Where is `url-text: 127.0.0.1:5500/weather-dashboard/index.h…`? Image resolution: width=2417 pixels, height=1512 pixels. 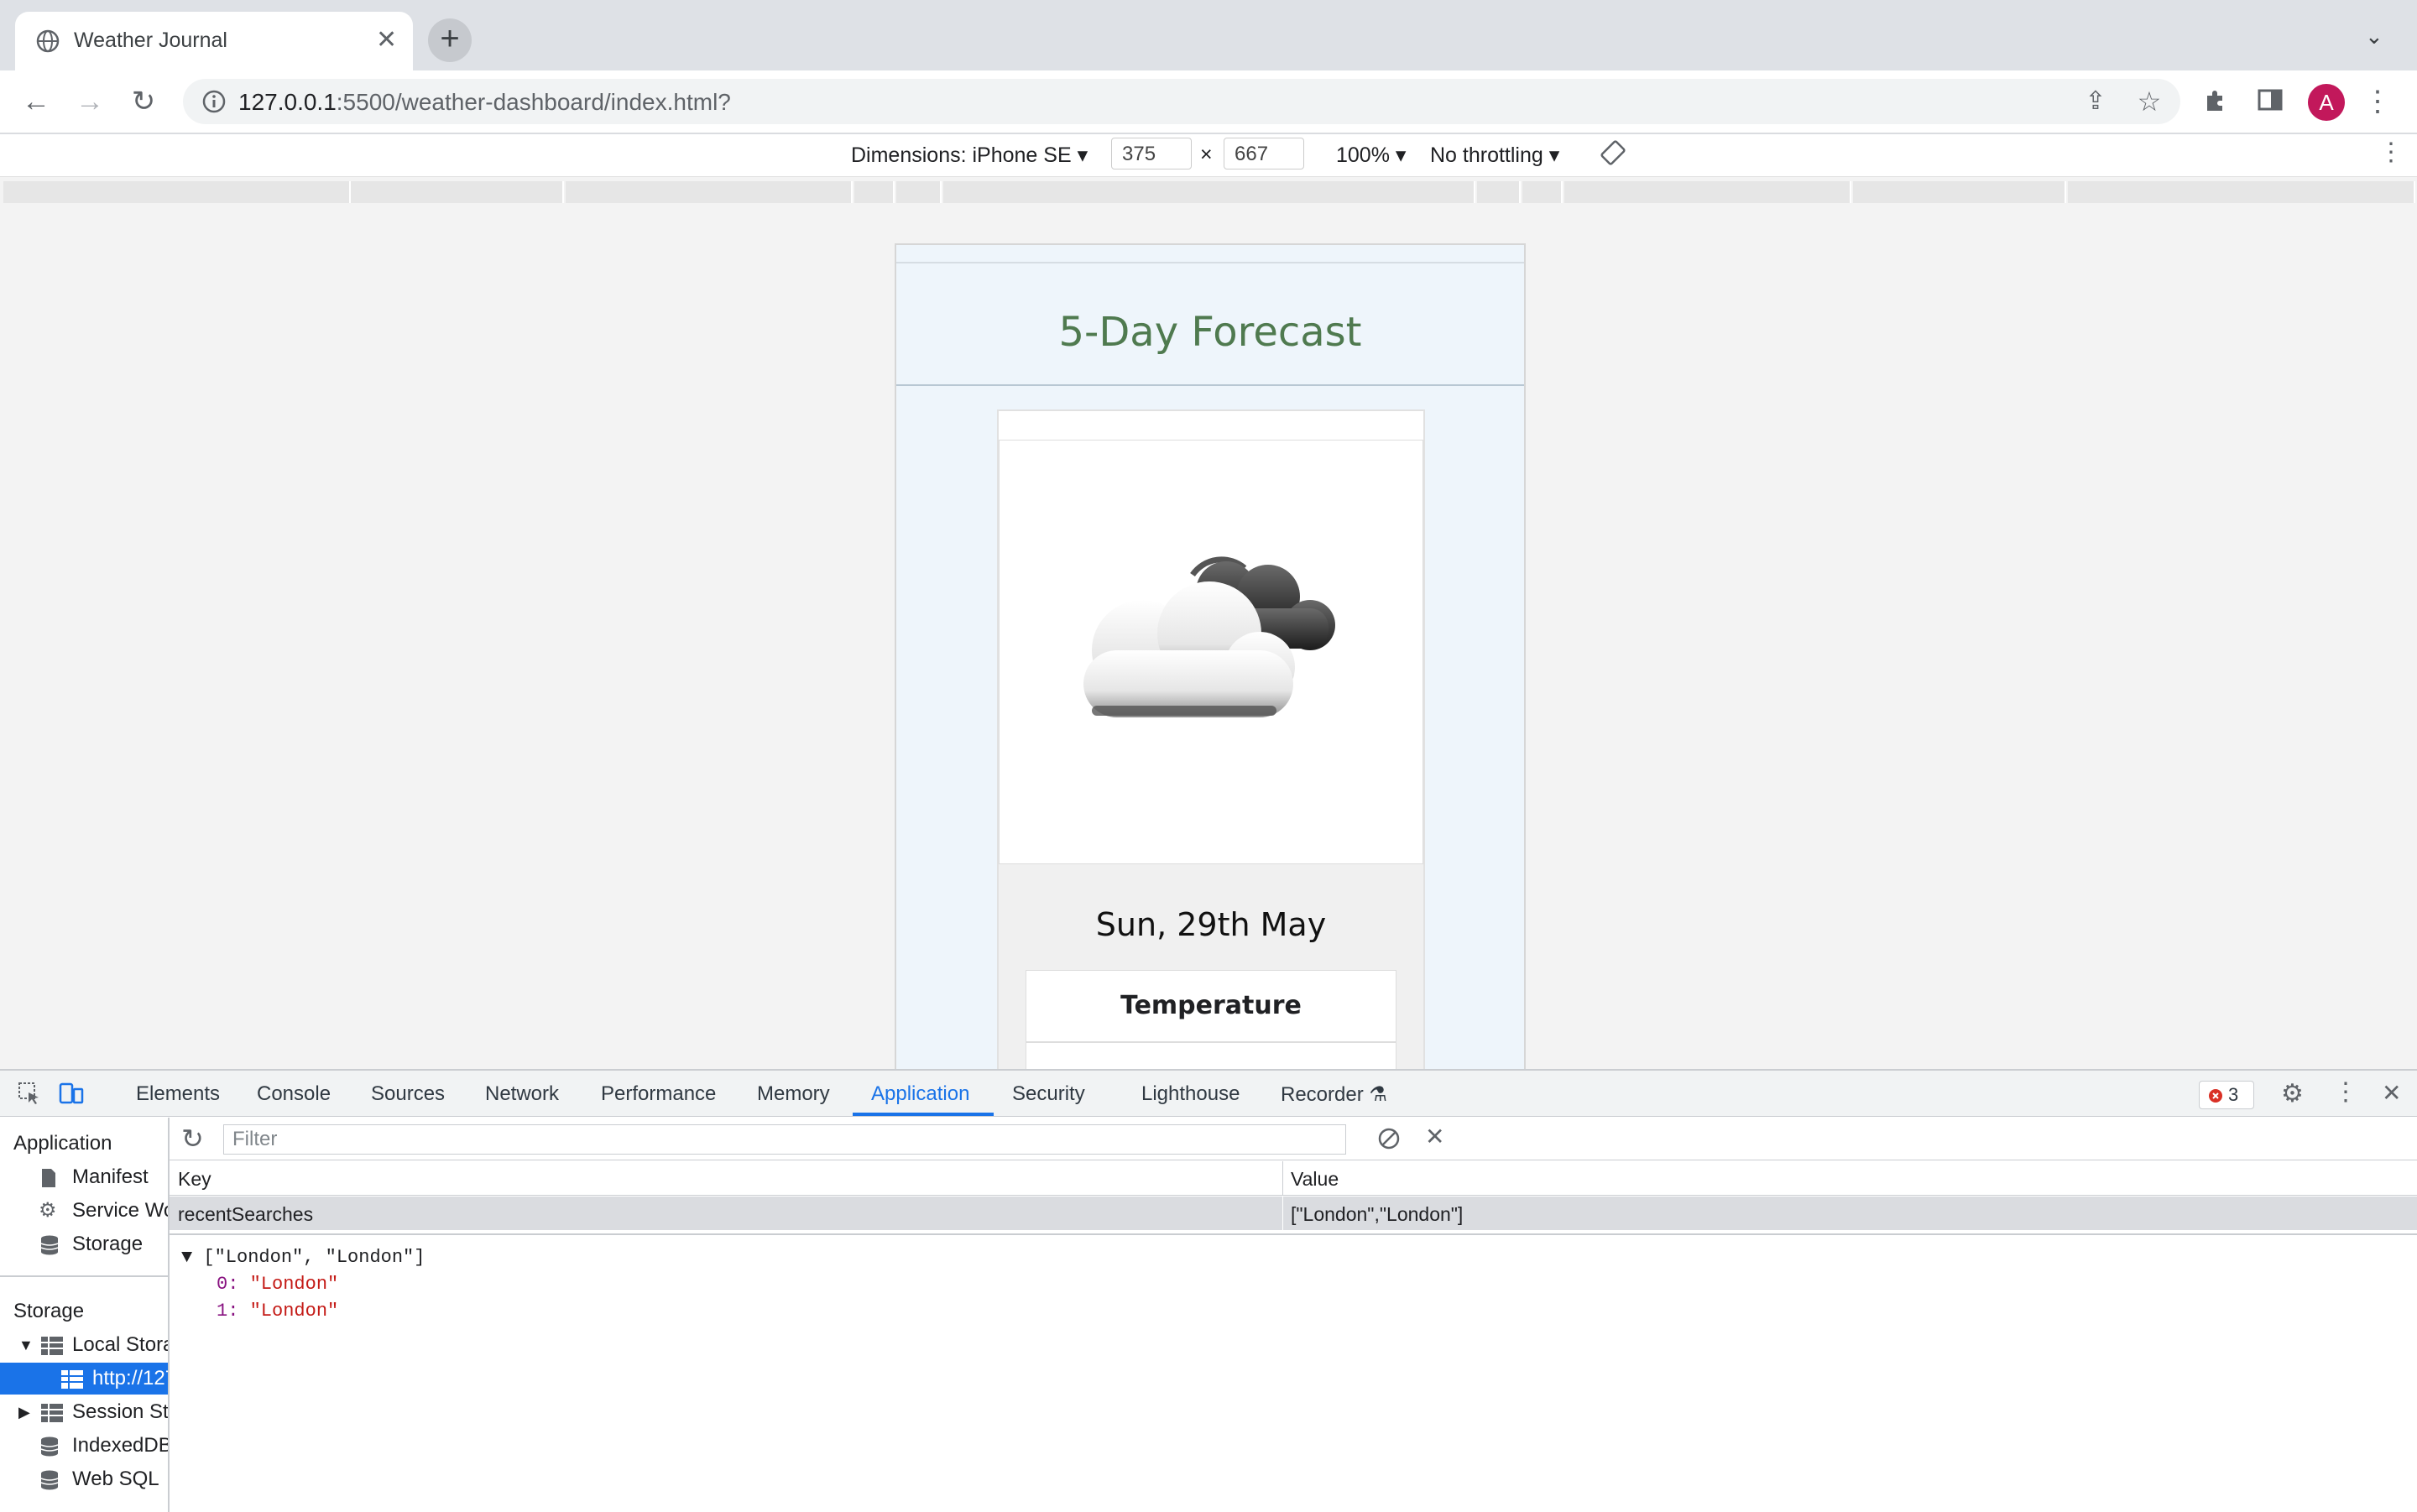
url-text: 127.0.0.1:5500/weather-dashboard/index.h… is located at coordinates (484, 103).